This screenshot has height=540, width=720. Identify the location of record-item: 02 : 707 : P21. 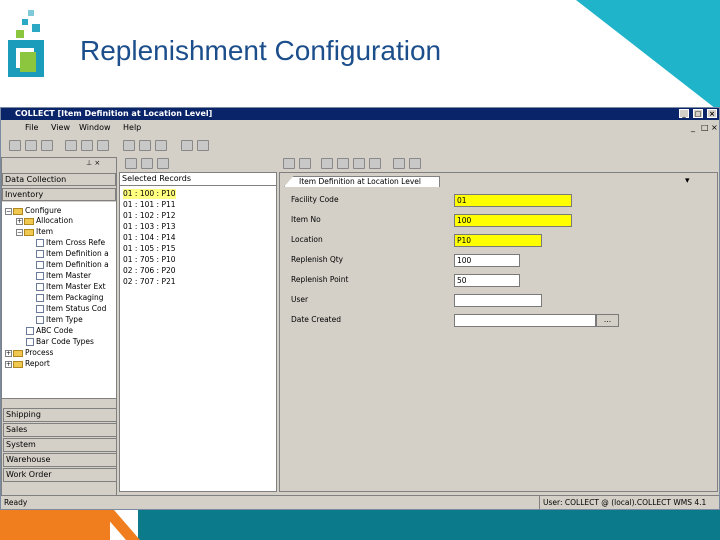
(149, 282).